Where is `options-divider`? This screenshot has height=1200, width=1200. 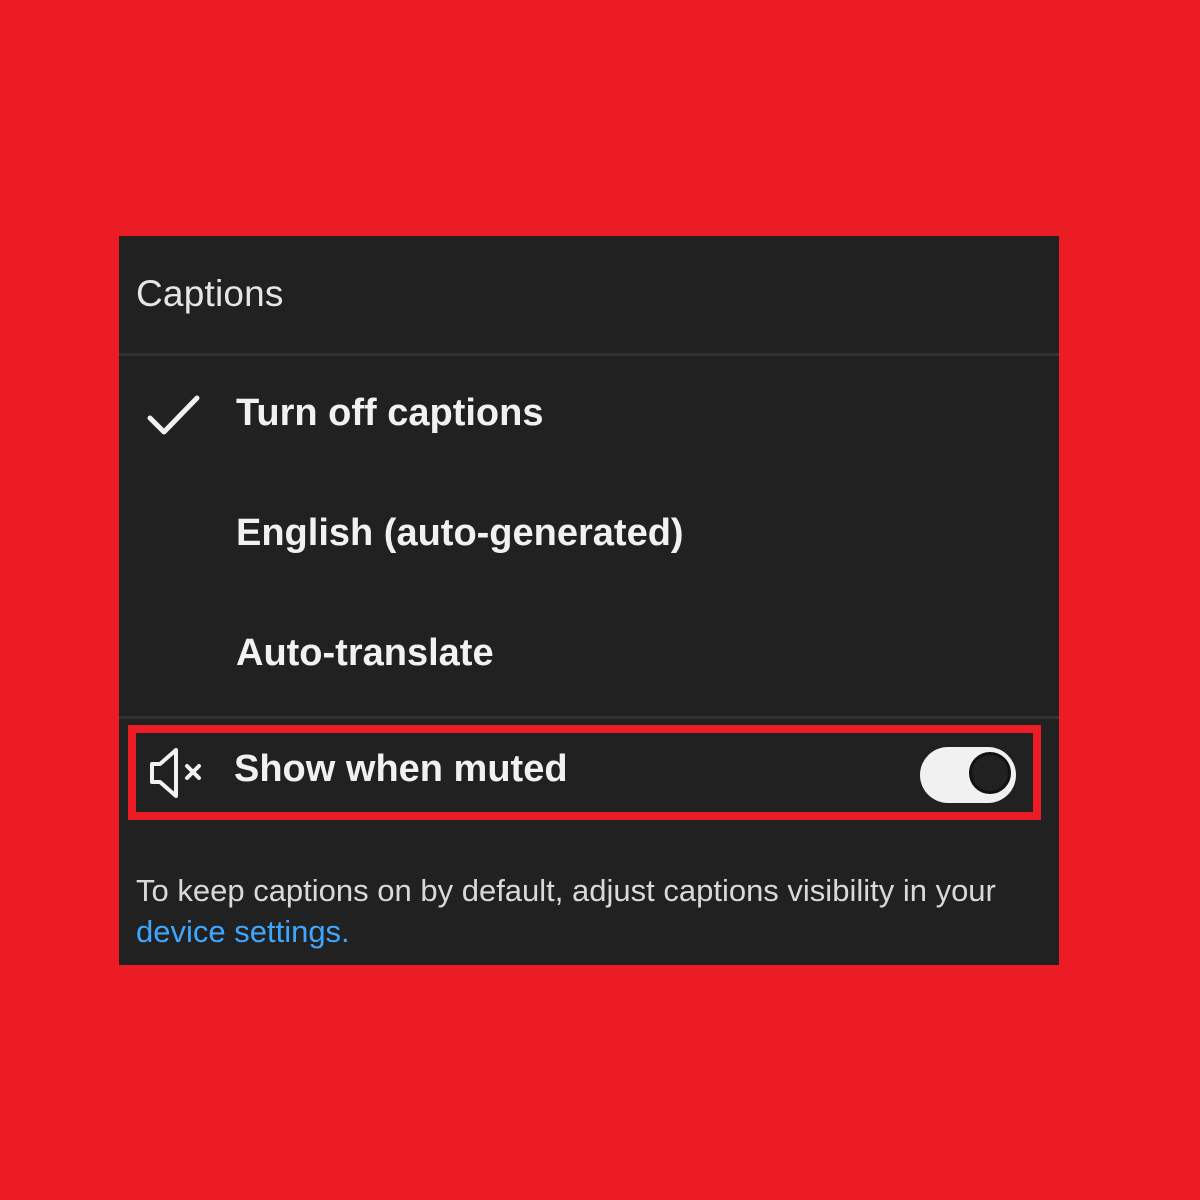 options-divider is located at coordinates (589, 717).